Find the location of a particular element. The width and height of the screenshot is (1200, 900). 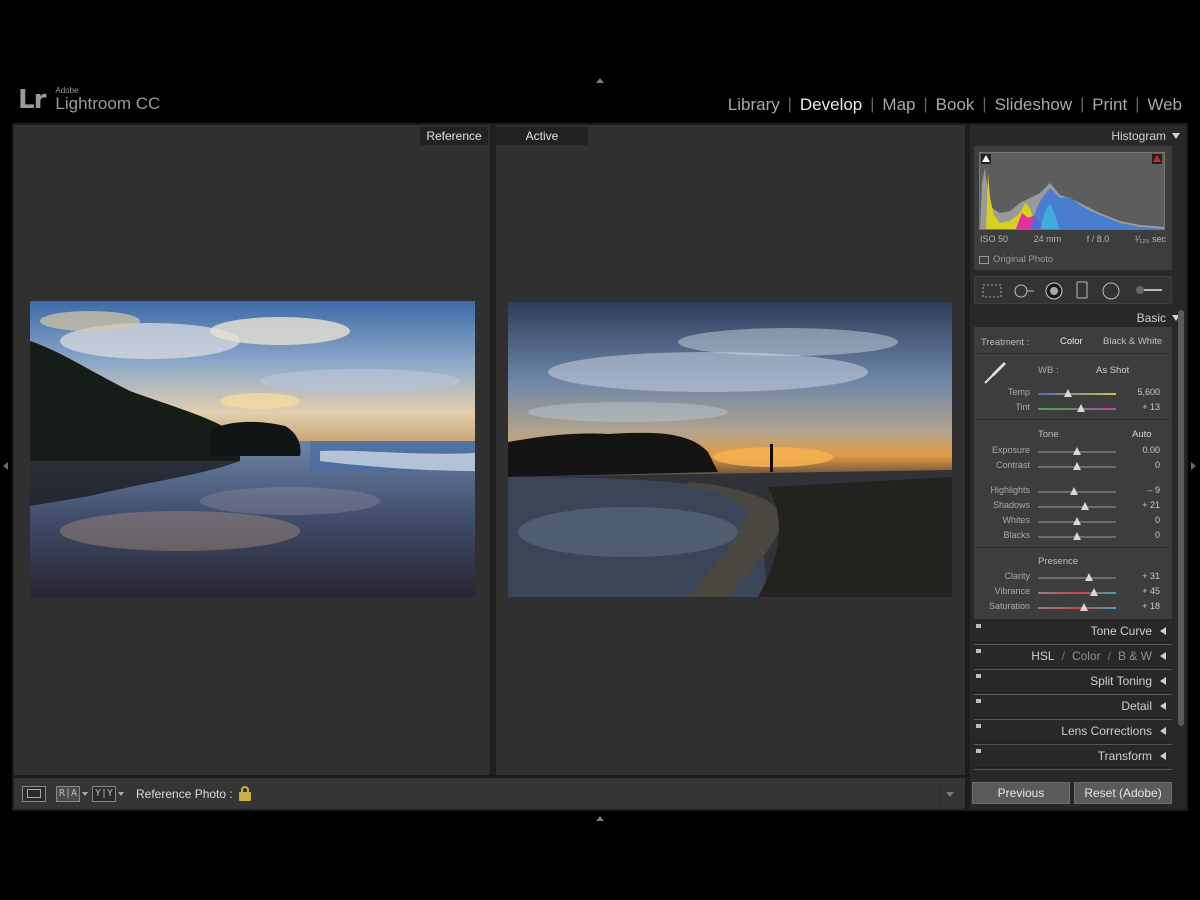

loupe-view-icon is located at coordinates (34, 793).